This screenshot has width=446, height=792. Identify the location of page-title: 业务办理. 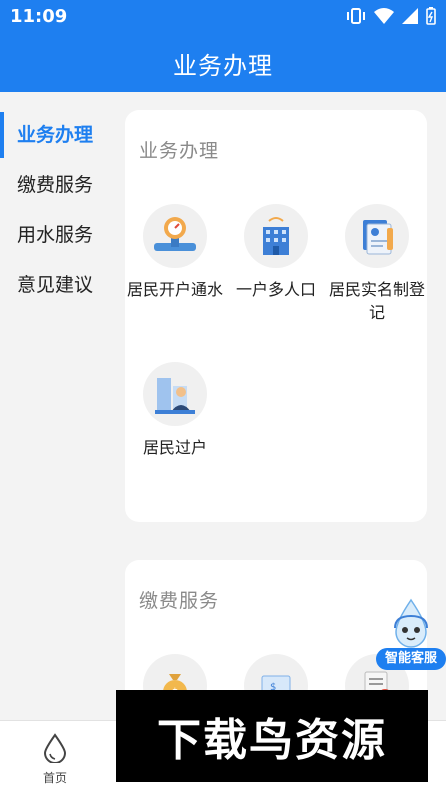
(223, 66).